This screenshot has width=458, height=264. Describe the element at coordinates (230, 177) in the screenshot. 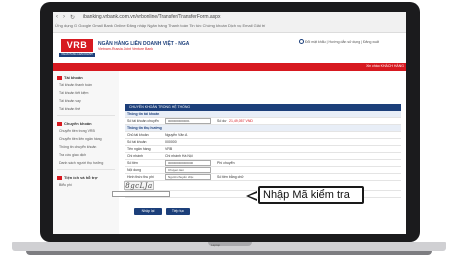

I see `amount-words-label: Số tiền bằng chữ` at that location.